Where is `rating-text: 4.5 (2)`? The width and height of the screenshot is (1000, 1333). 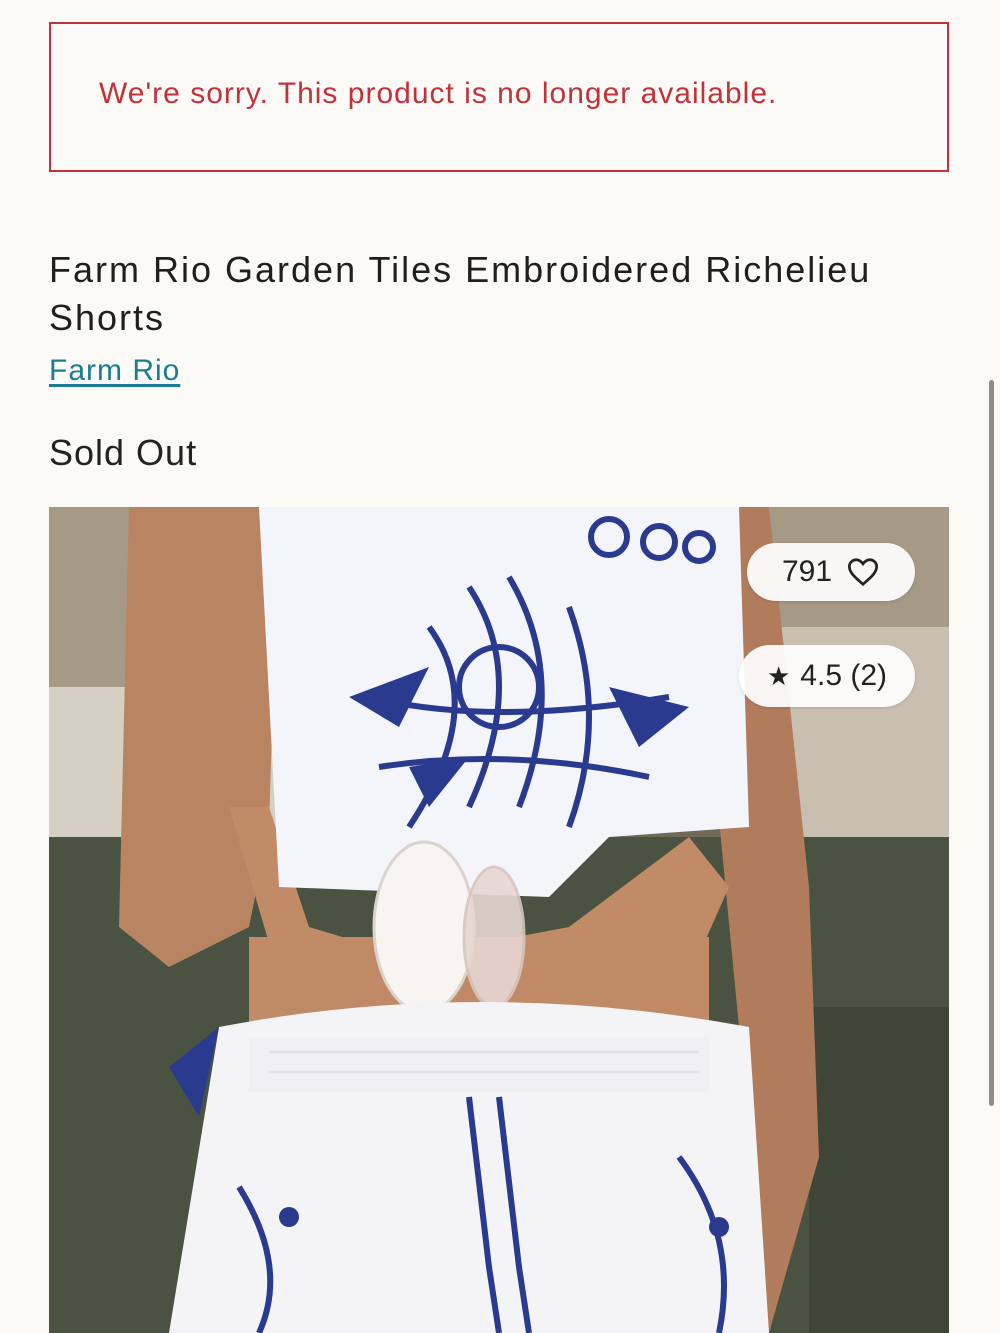
rating-text: 4.5 (2) is located at coordinates (844, 675).